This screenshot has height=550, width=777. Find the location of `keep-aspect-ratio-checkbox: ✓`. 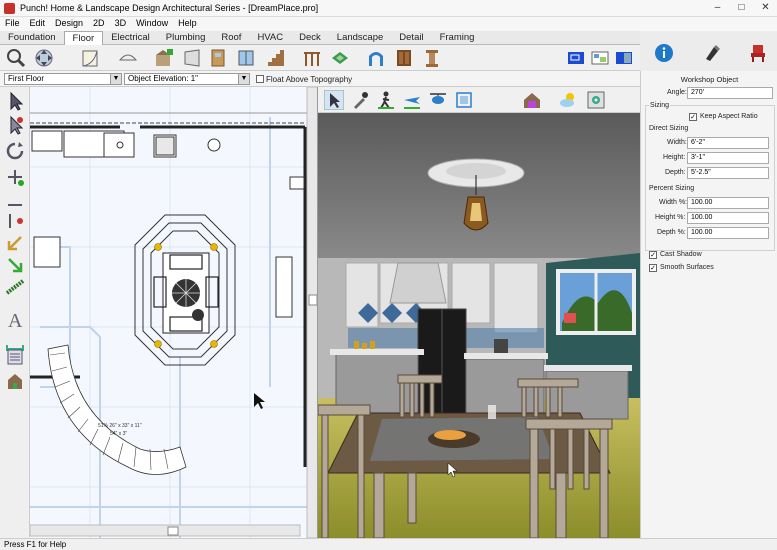

keep-aspect-ratio-checkbox: ✓ is located at coordinates (693, 117).